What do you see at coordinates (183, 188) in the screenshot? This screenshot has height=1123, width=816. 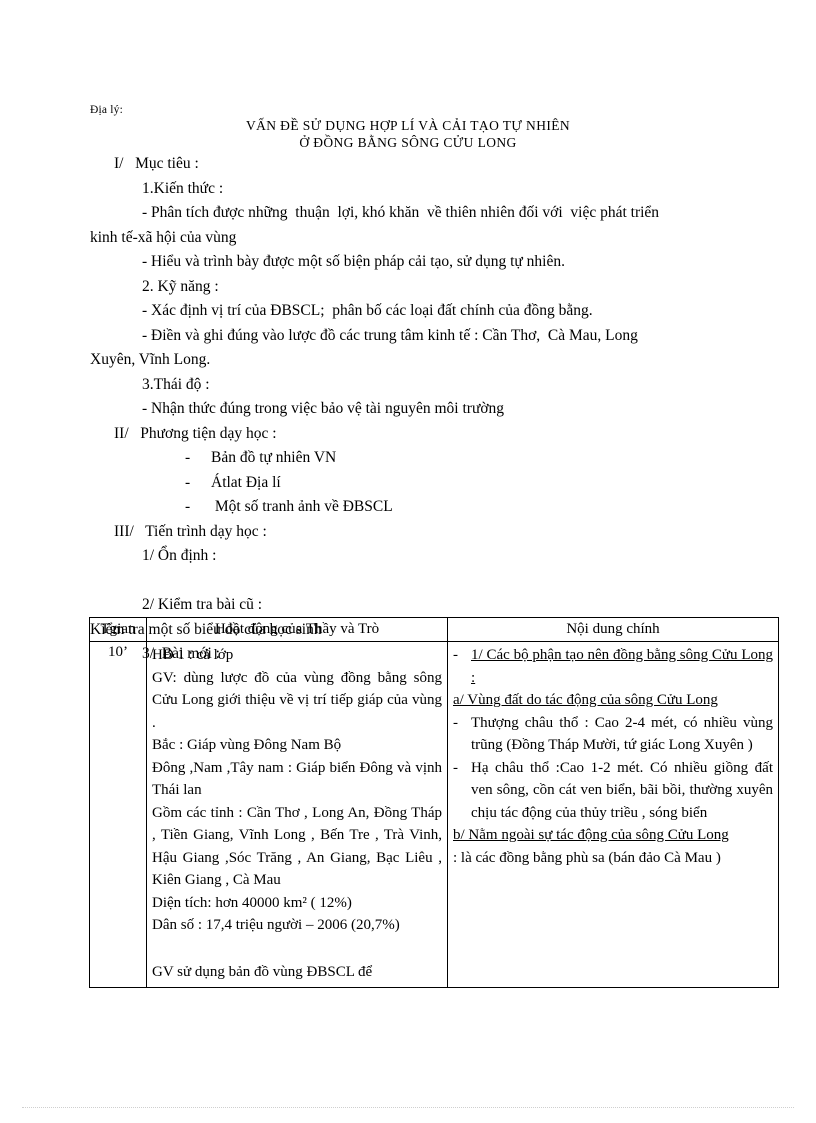 I see `section-i-1-heading: 1.Kiến thức :` at bounding box center [183, 188].